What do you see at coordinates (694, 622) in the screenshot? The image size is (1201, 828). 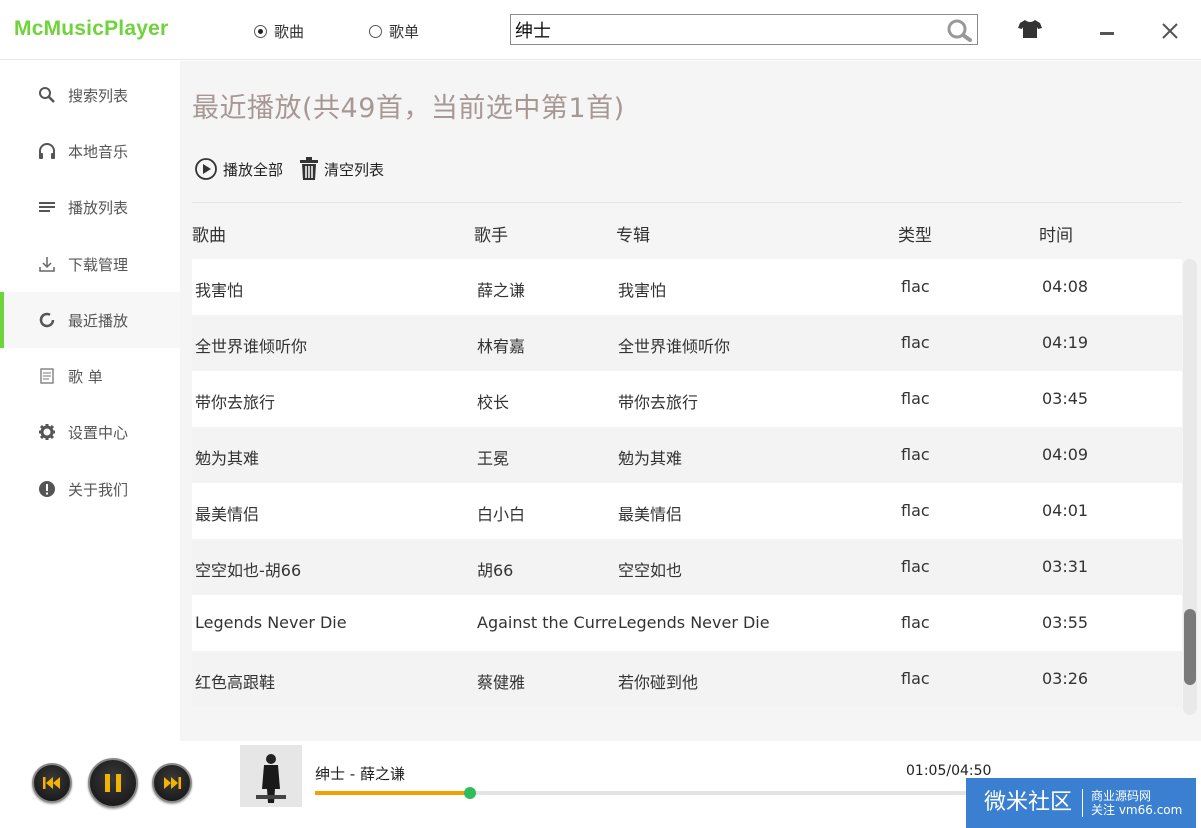 I see `cell-album: Legends Never Die` at bounding box center [694, 622].